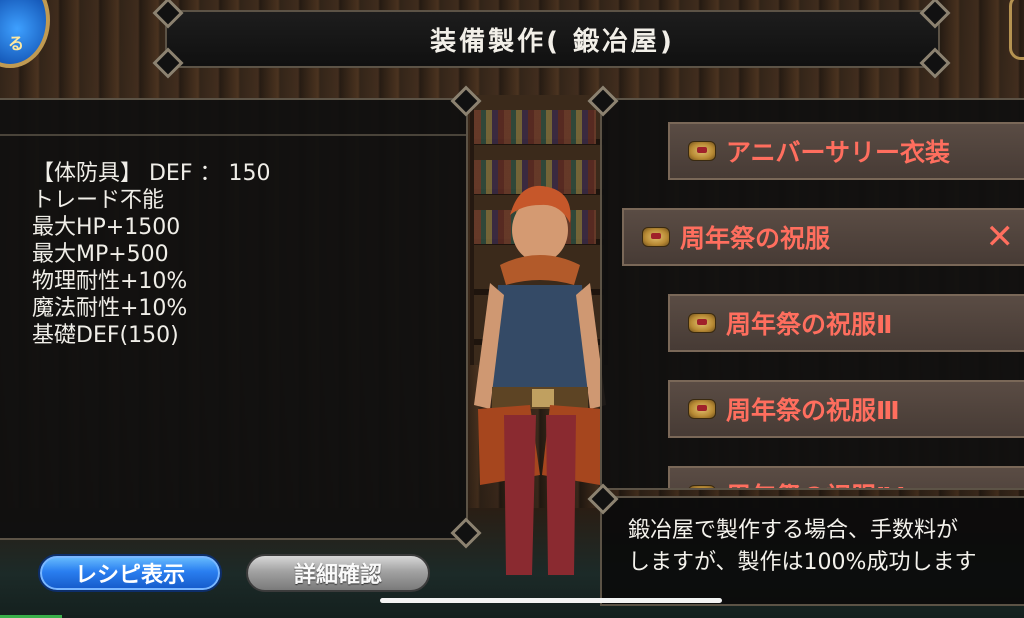 This screenshot has height=618, width=1024. Describe the element at coordinates (16, 43) in the screenshot. I see `emblem-label: る` at that location.